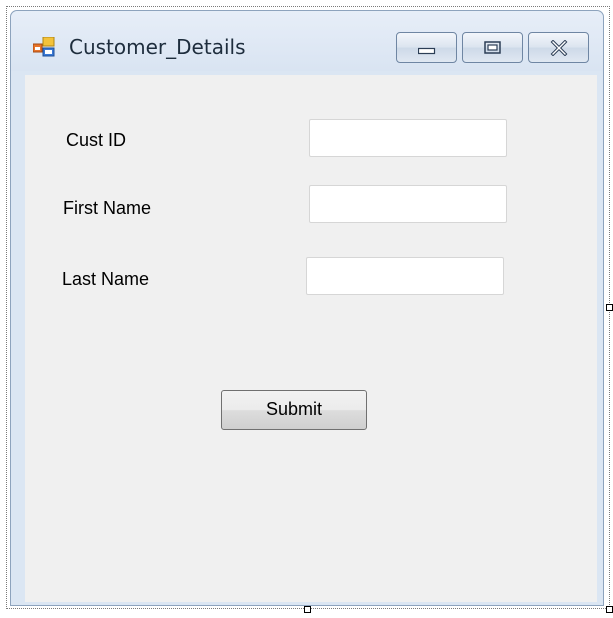 The height and width of the screenshot is (618, 613). I want to click on first-name-input, so click(408, 204).